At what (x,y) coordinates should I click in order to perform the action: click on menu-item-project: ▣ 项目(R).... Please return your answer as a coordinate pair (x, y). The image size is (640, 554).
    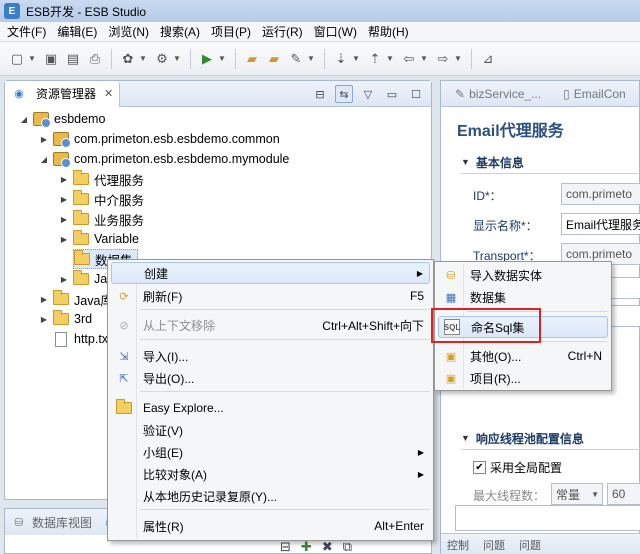
    Looking at the image, I should click on (523, 378).